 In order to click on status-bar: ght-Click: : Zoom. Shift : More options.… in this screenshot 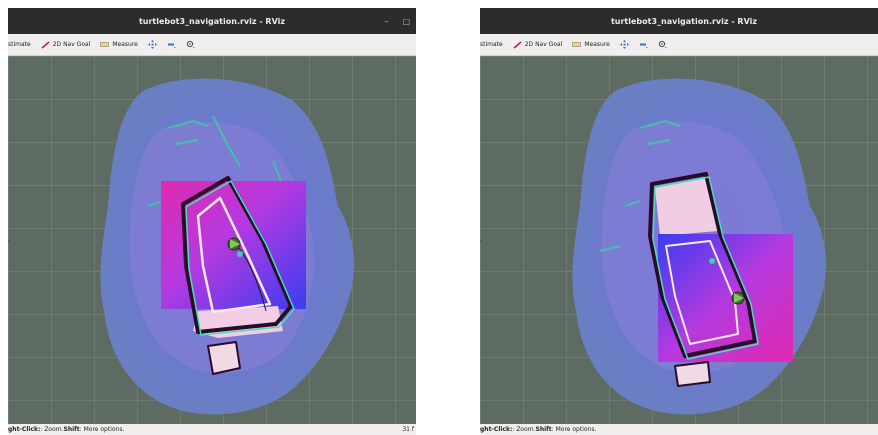, I will do `click(212, 429)`.